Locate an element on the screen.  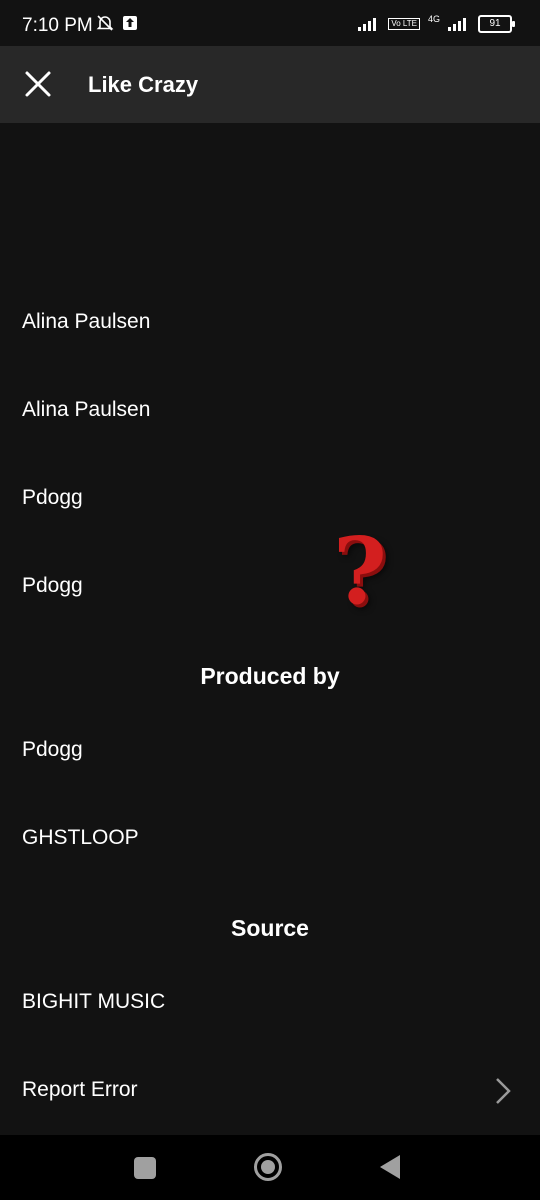
battery-indicator: 91 is located at coordinates (496, 24).